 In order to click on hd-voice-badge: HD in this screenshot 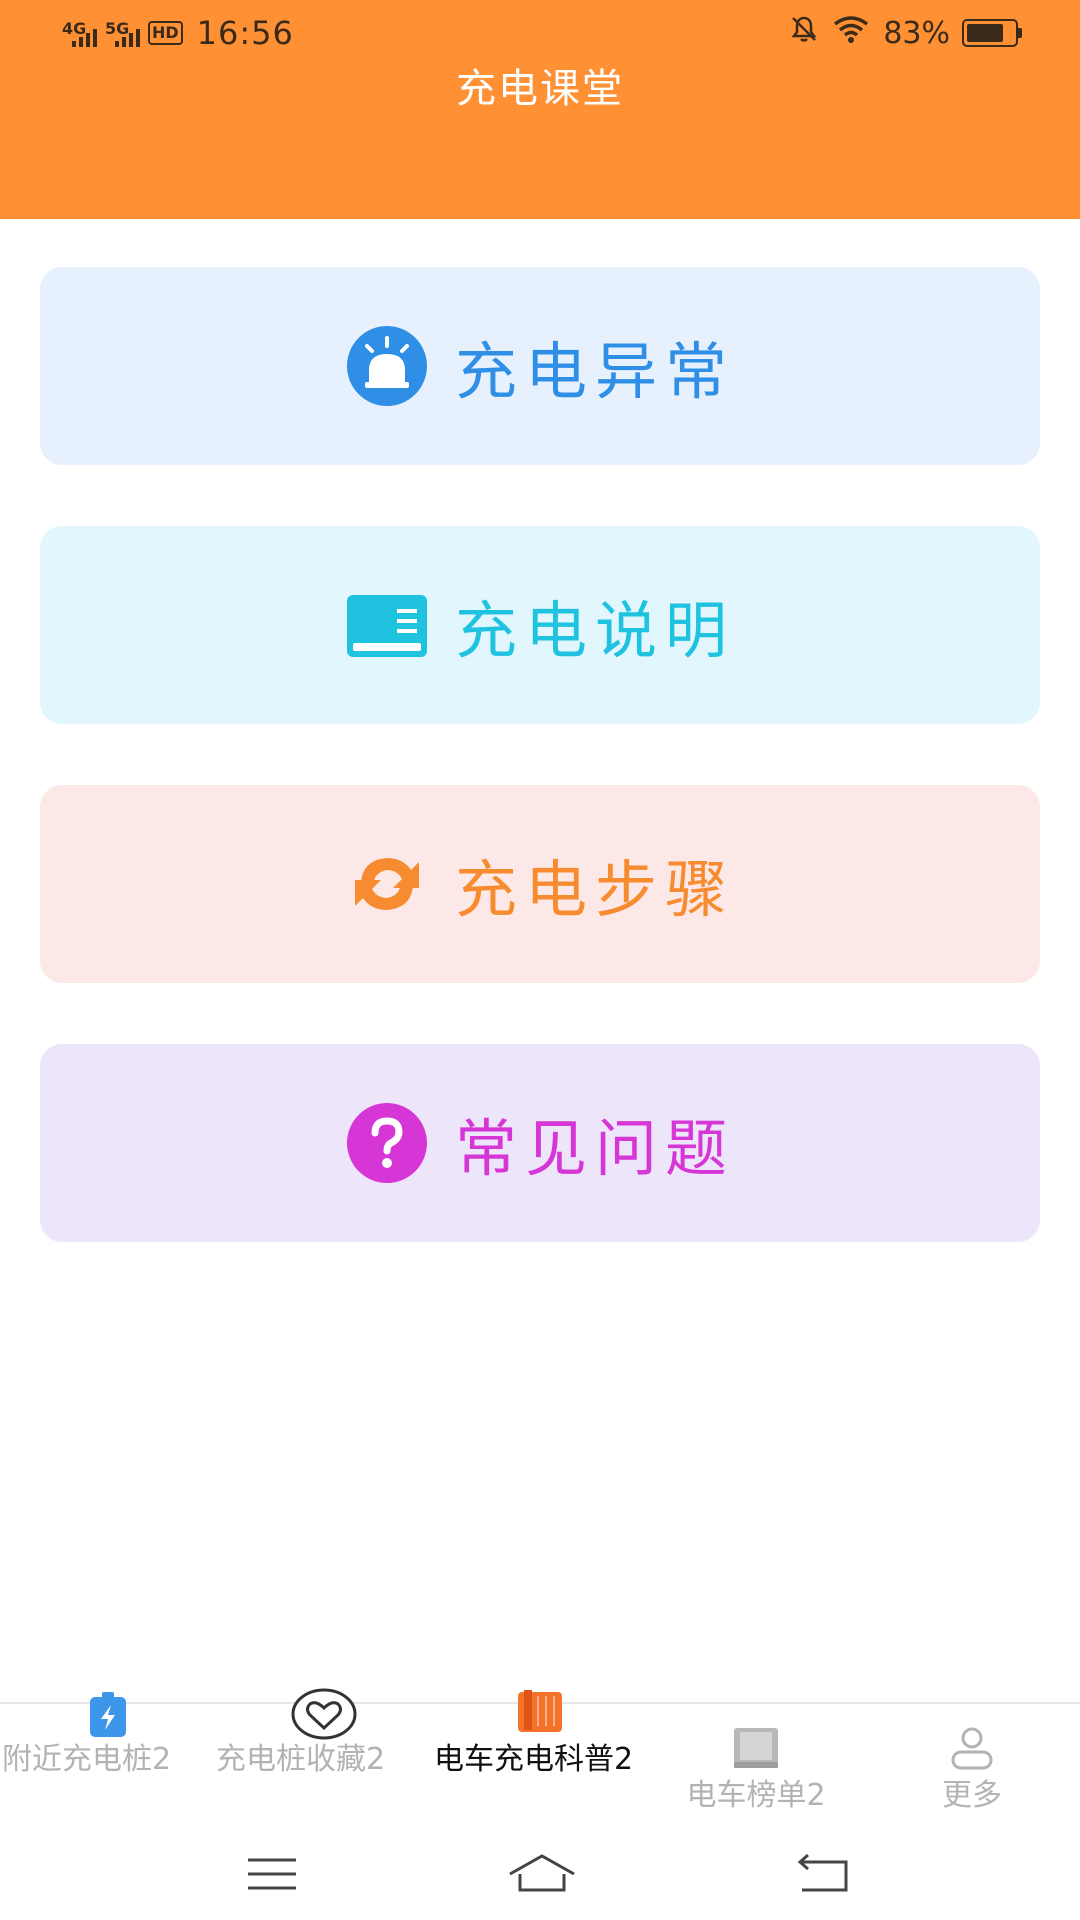, I will do `click(165, 33)`.